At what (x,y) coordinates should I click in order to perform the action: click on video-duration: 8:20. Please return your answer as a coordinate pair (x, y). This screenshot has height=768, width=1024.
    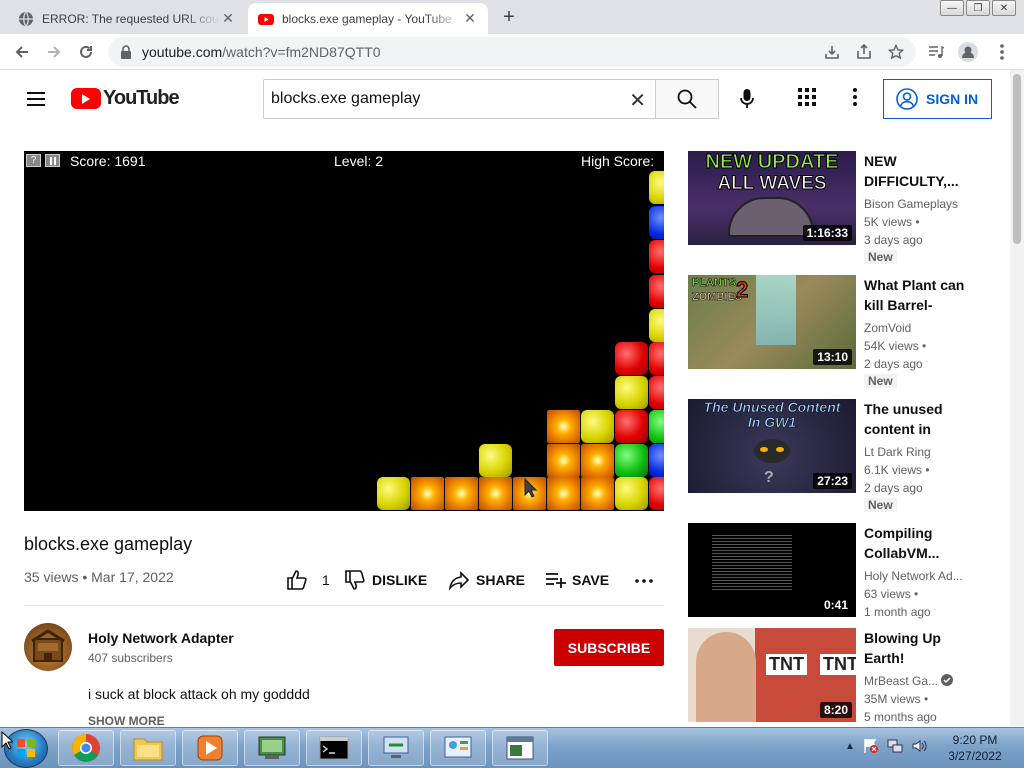
    Looking at the image, I should click on (835, 710).